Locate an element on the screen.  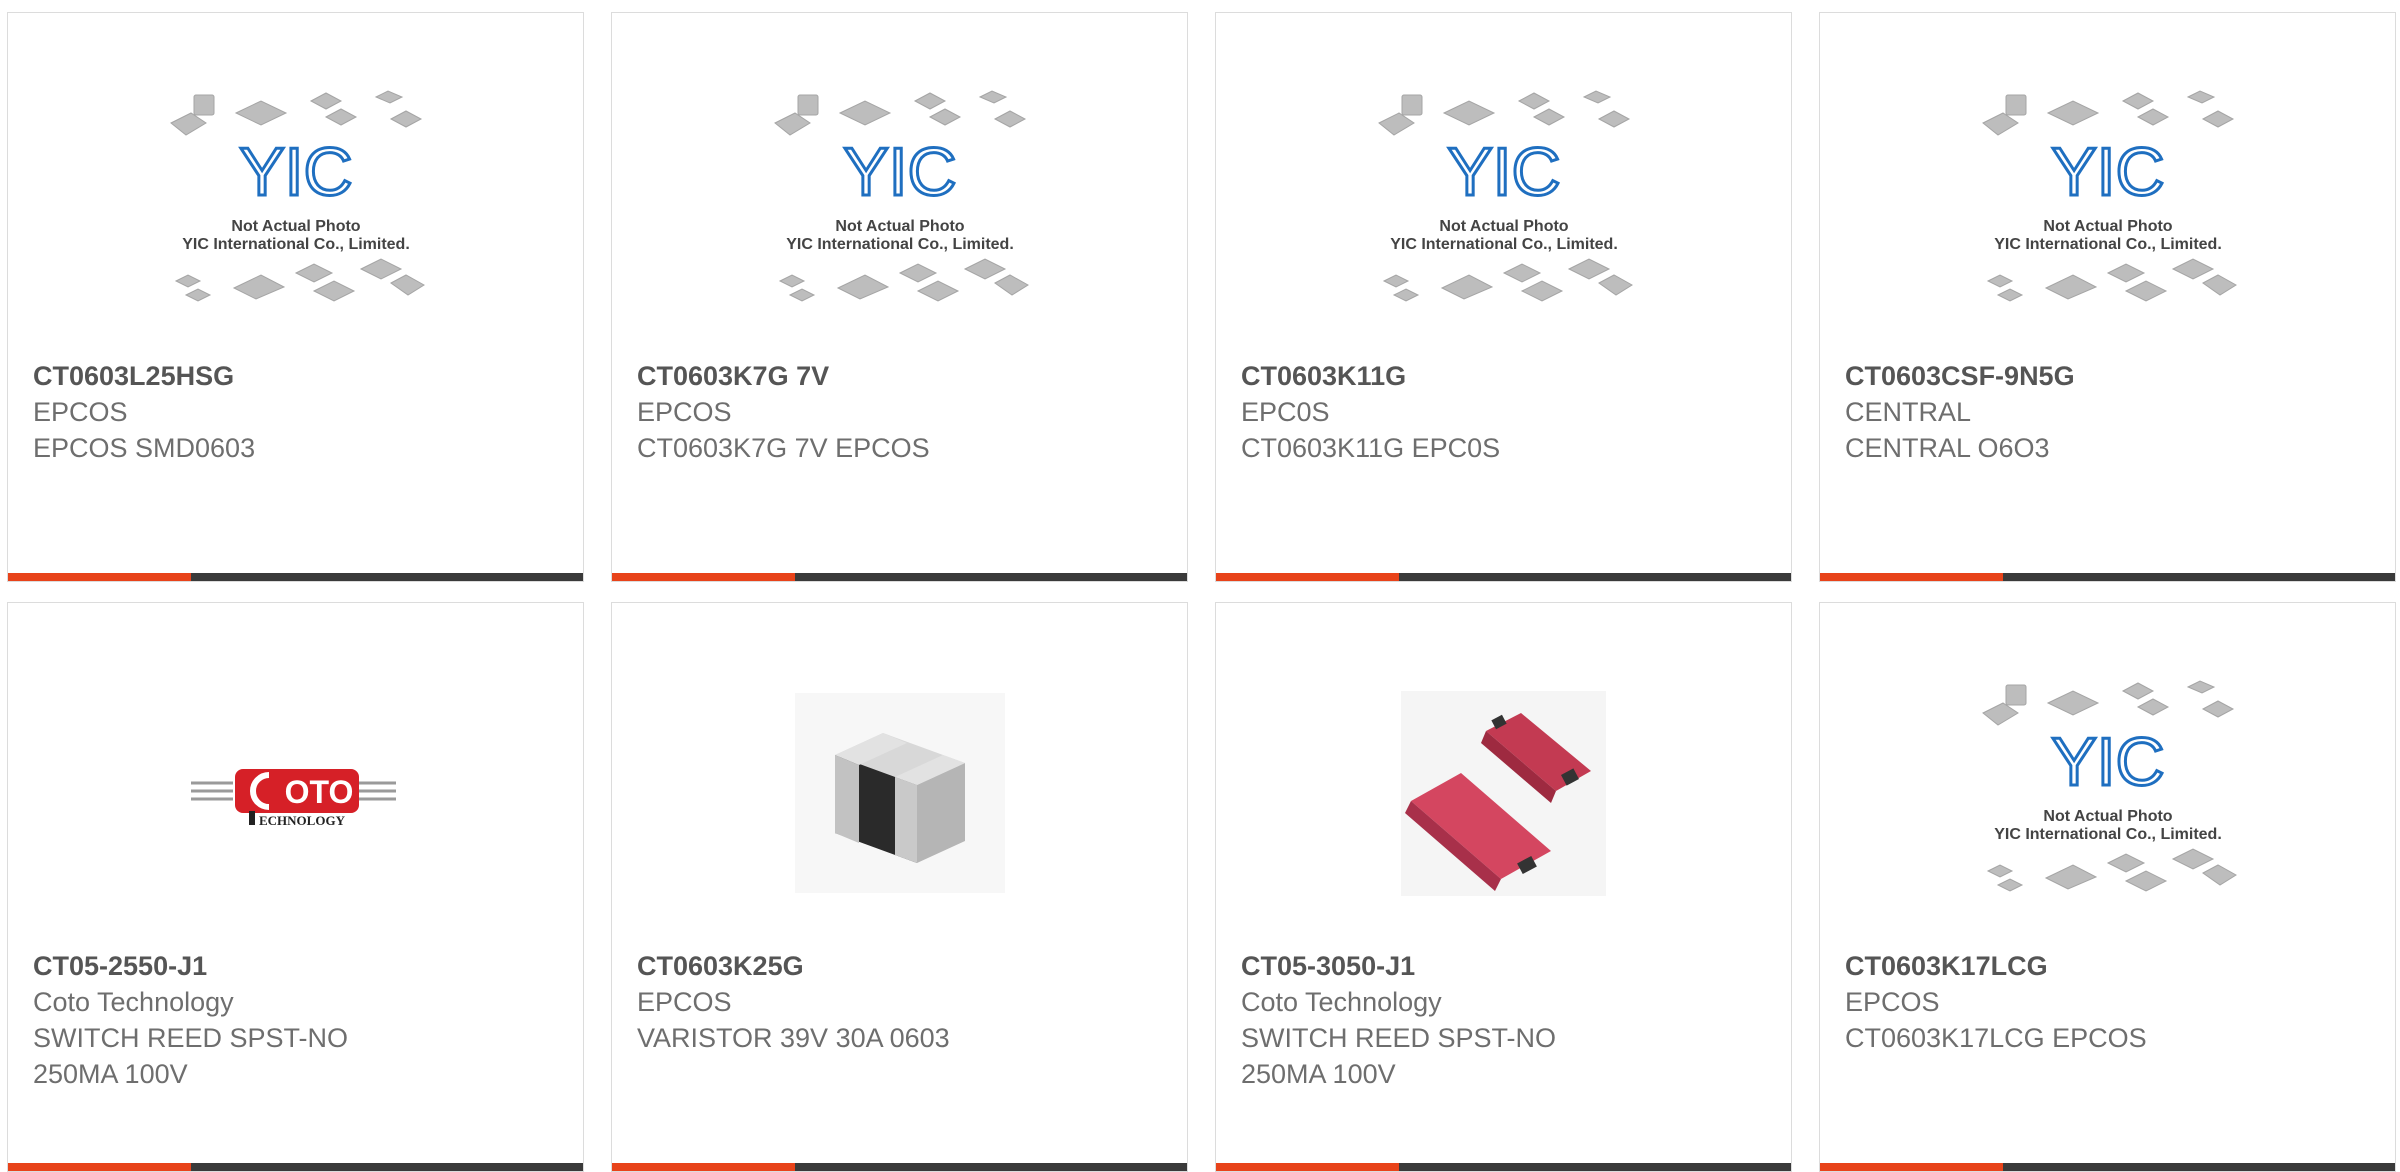
description: CT0603K11G EPC0S is located at coordinates (1371, 448).